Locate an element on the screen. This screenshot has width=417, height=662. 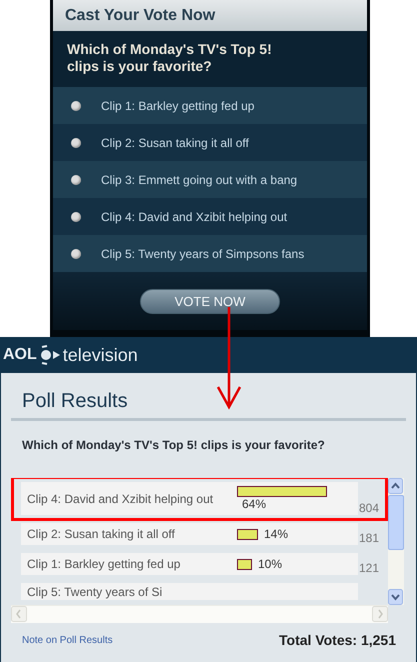
result-label: Clip 5: Twenty years of Si is located at coordinates (95, 592).